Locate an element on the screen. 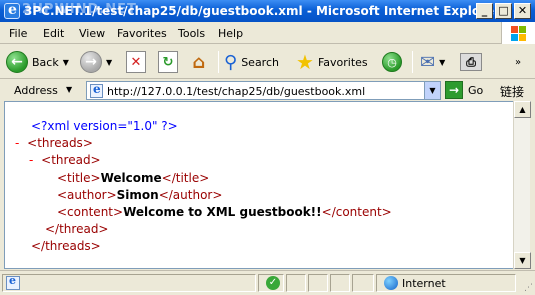 This screenshot has width=535, height=295. xml-text: Welcome to XML guestbook!! is located at coordinates (222, 212).